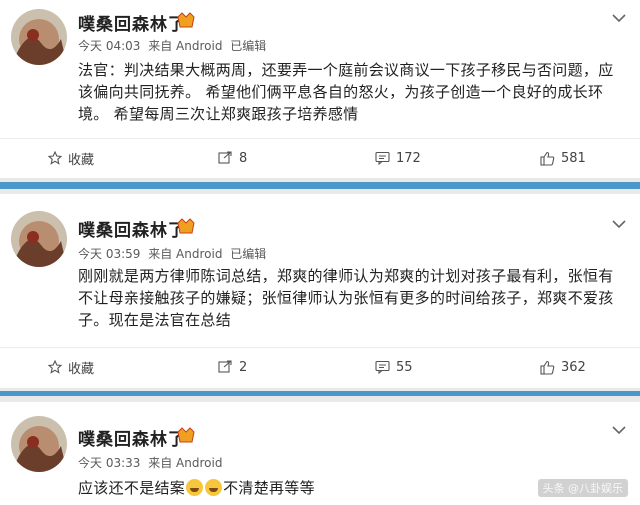  I want to click on comment-count: 172, so click(408, 158).